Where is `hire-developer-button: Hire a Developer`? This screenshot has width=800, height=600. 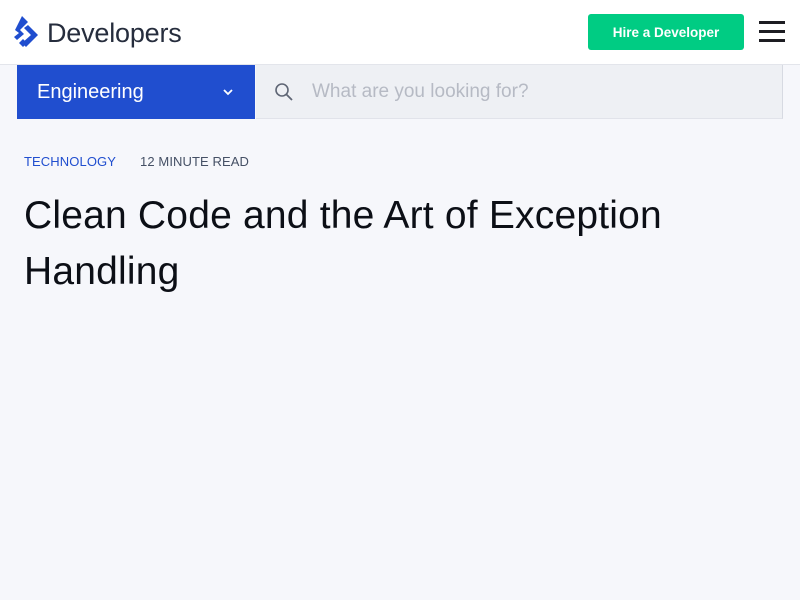 hire-developer-button: Hire a Developer is located at coordinates (666, 32).